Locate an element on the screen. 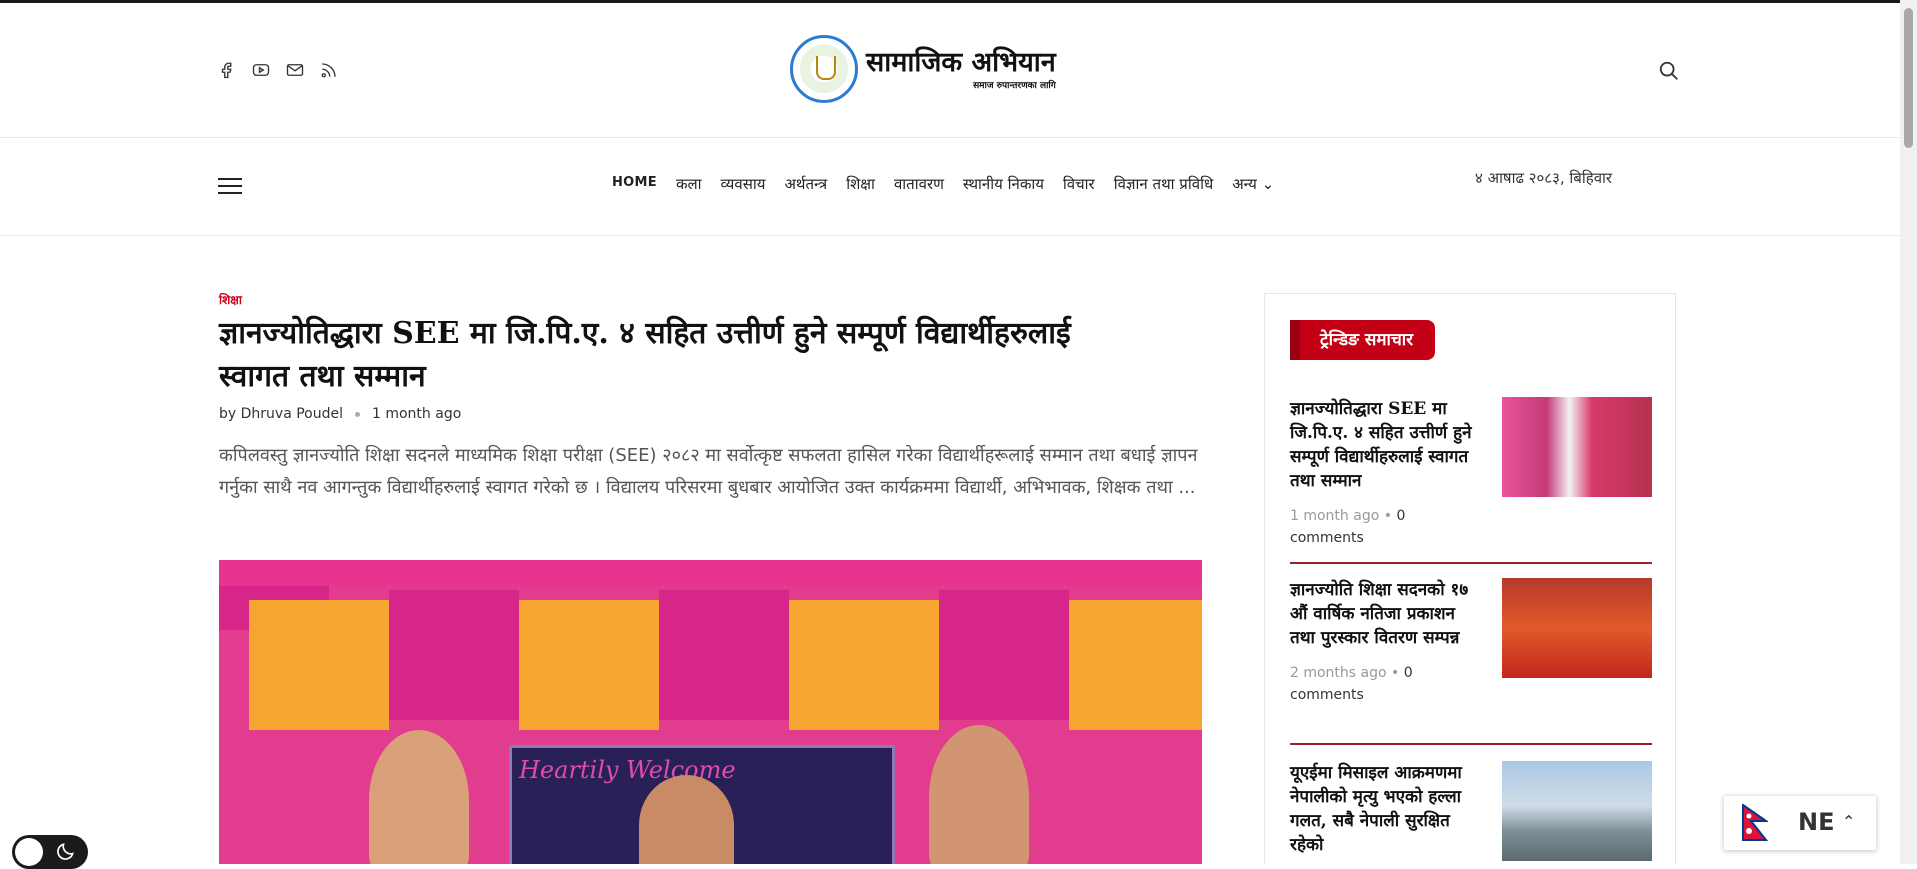  nav-item-opinion: विचार is located at coordinates (1079, 184).